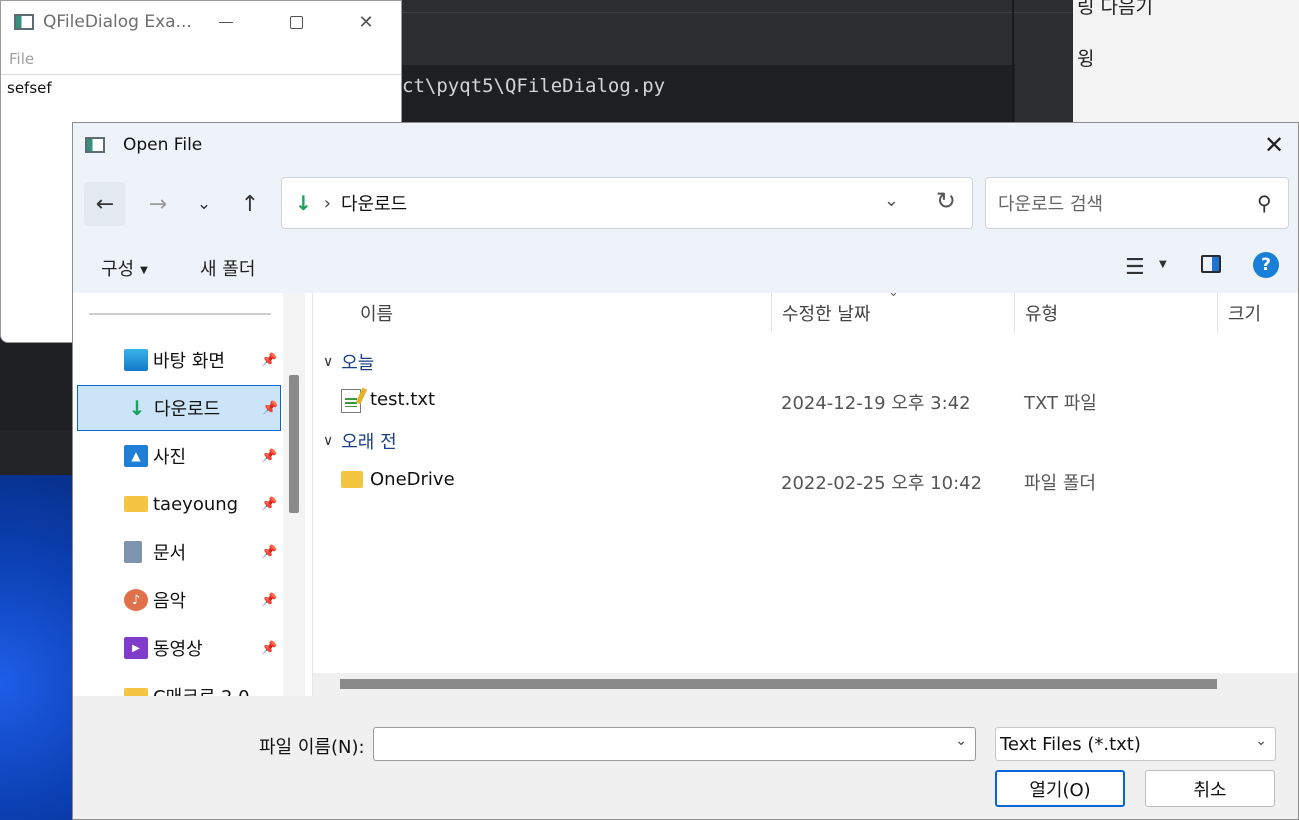 Image resolution: width=1299 pixels, height=820 pixels. What do you see at coordinates (21, 59) in the screenshot?
I see `menu-file: File` at bounding box center [21, 59].